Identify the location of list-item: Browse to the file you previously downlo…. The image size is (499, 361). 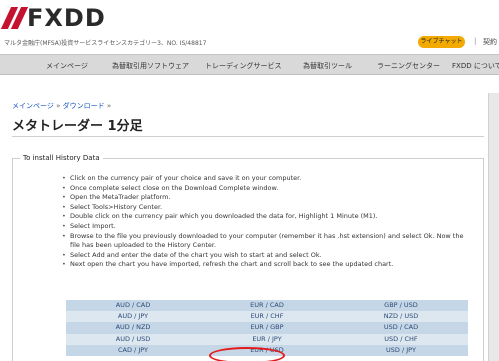
(268, 241).